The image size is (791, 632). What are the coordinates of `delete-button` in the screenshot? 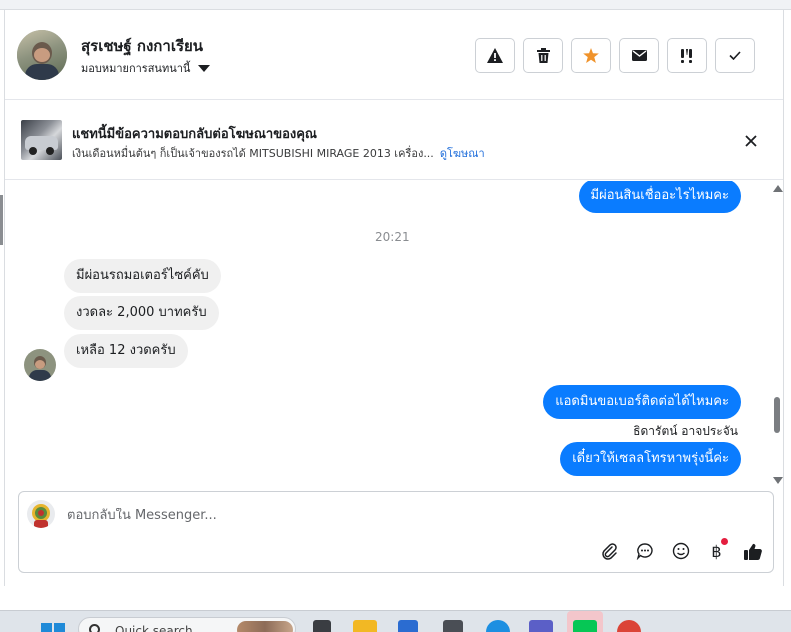 It's located at (543, 55).